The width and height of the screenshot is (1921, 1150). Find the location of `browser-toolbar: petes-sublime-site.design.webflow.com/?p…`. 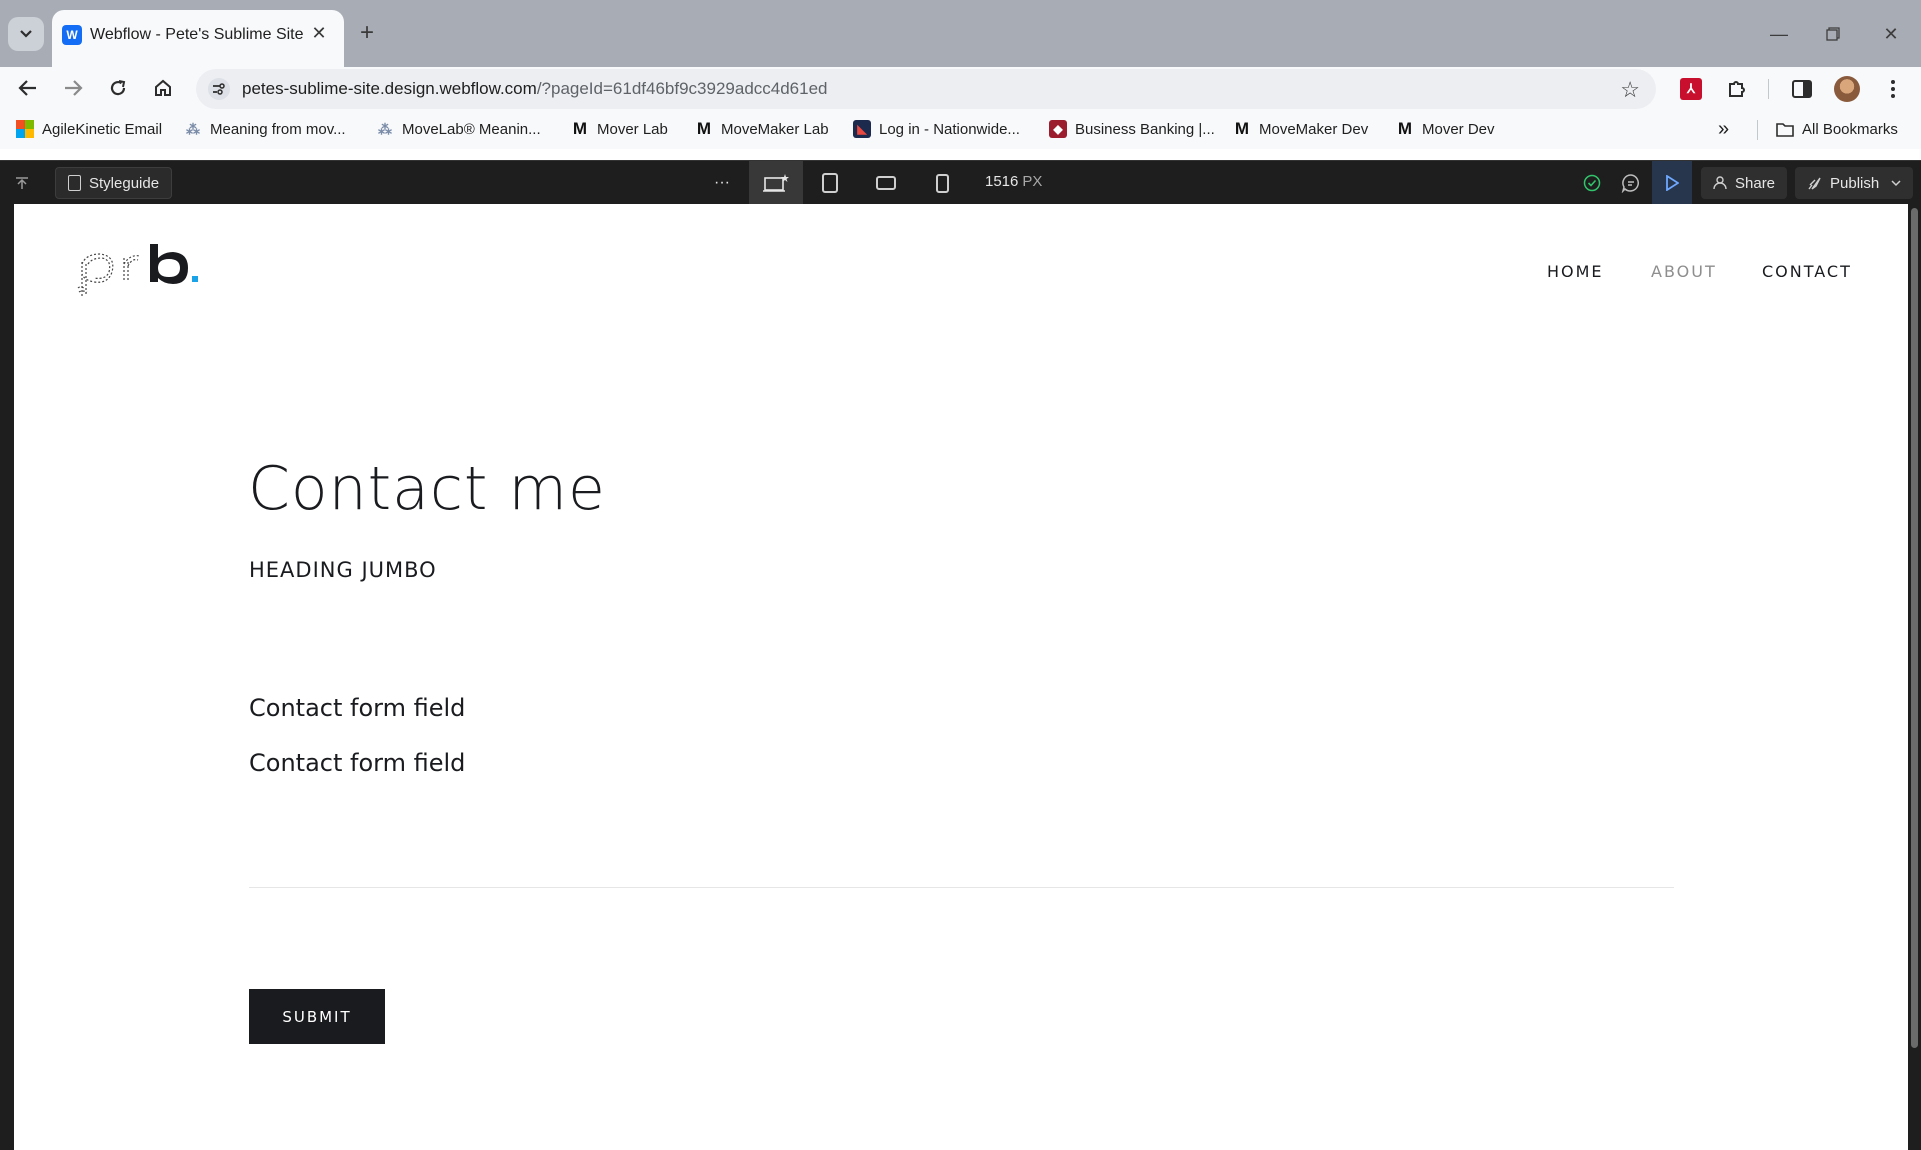

browser-toolbar: petes-sublime-site.design.webflow.com/?p… is located at coordinates (960, 88).